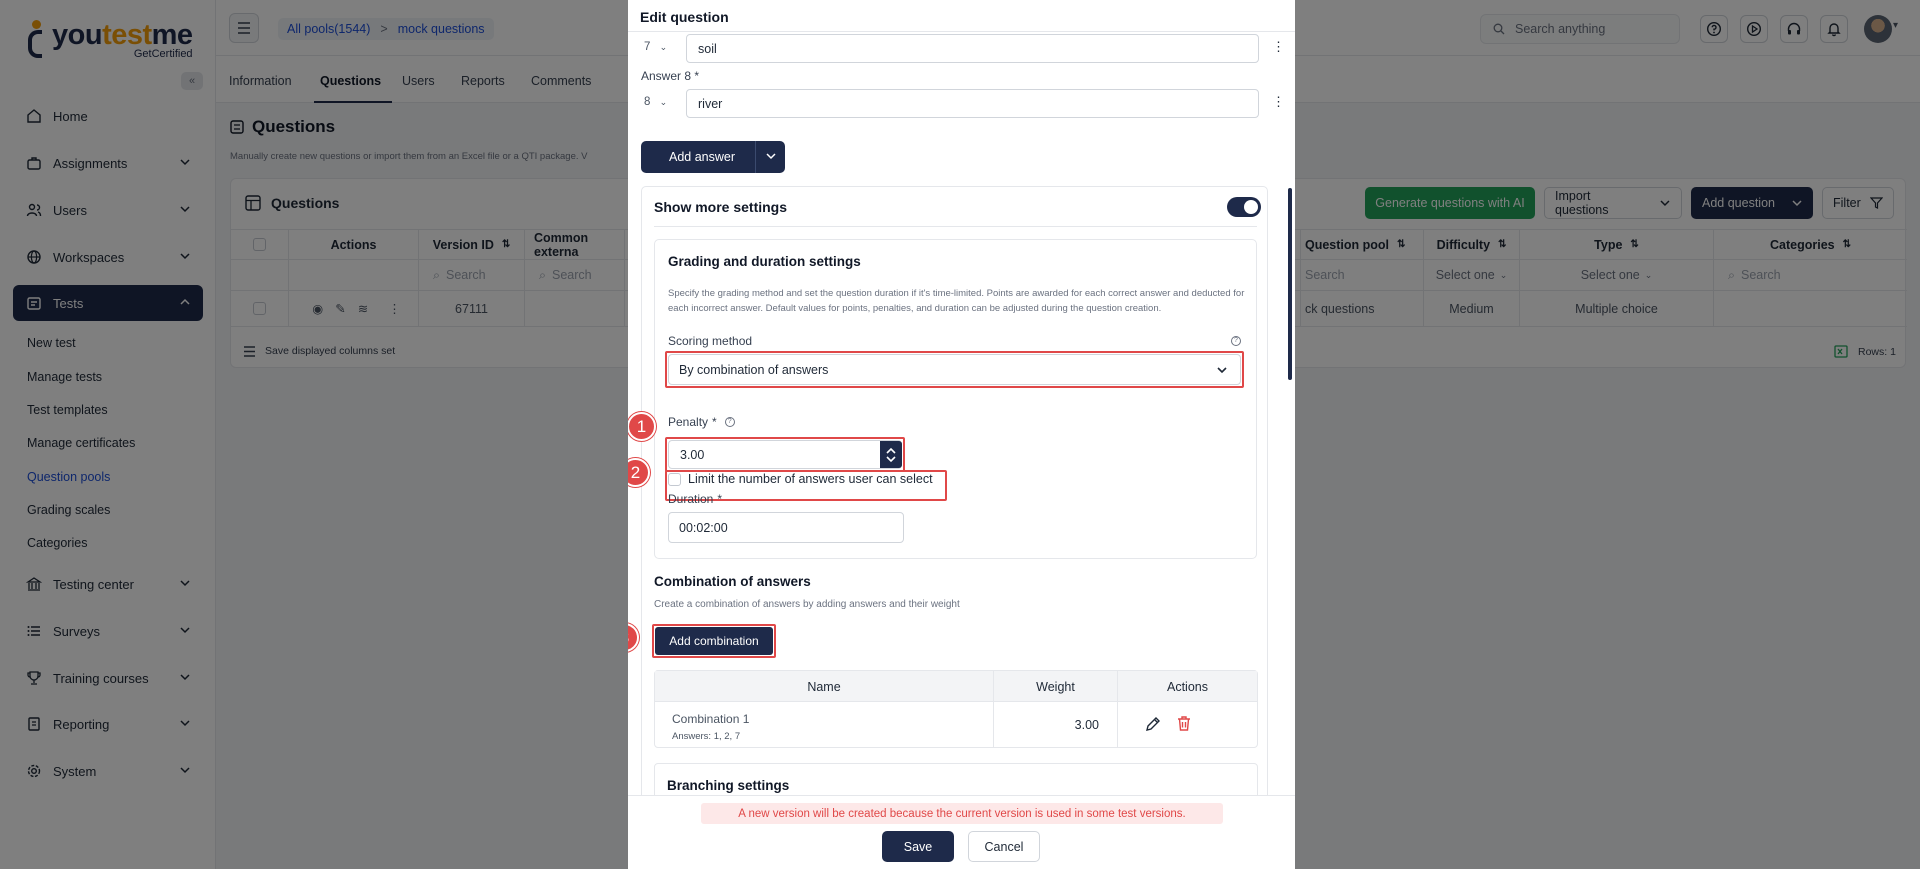 The height and width of the screenshot is (869, 1920). I want to click on header-actions: Actions, so click(1187, 686).